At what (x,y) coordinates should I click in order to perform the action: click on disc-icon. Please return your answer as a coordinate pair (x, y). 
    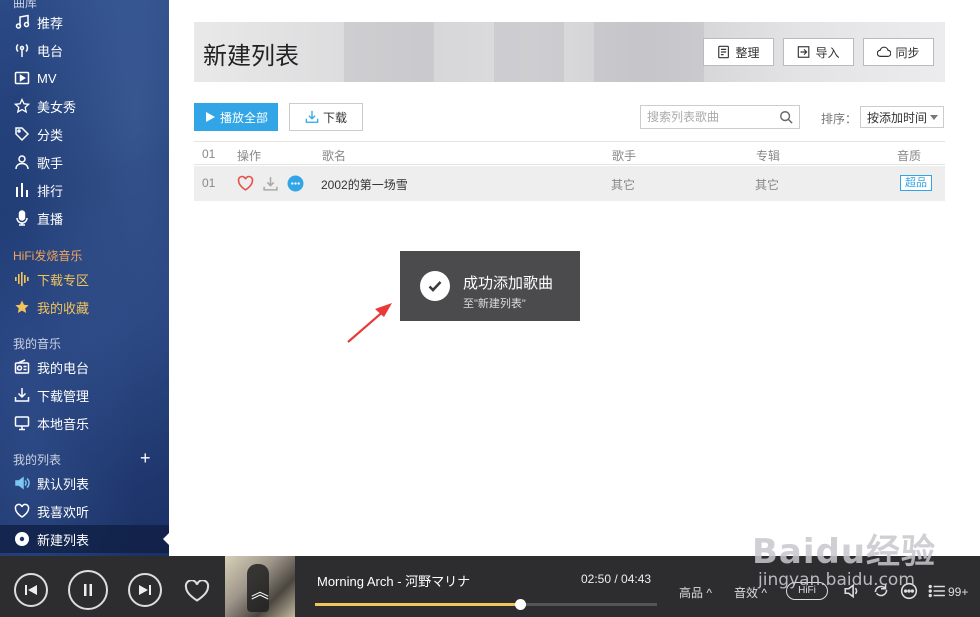
    Looking at the image, I should click on (22, 539).